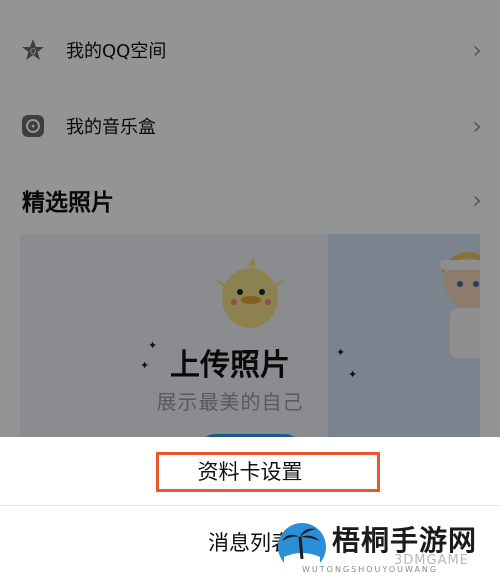 This screenshot has height=577, width=500. I want to click on watermark-subtitle: WUTONGSHOUYOUWANG, so click(370, 569).